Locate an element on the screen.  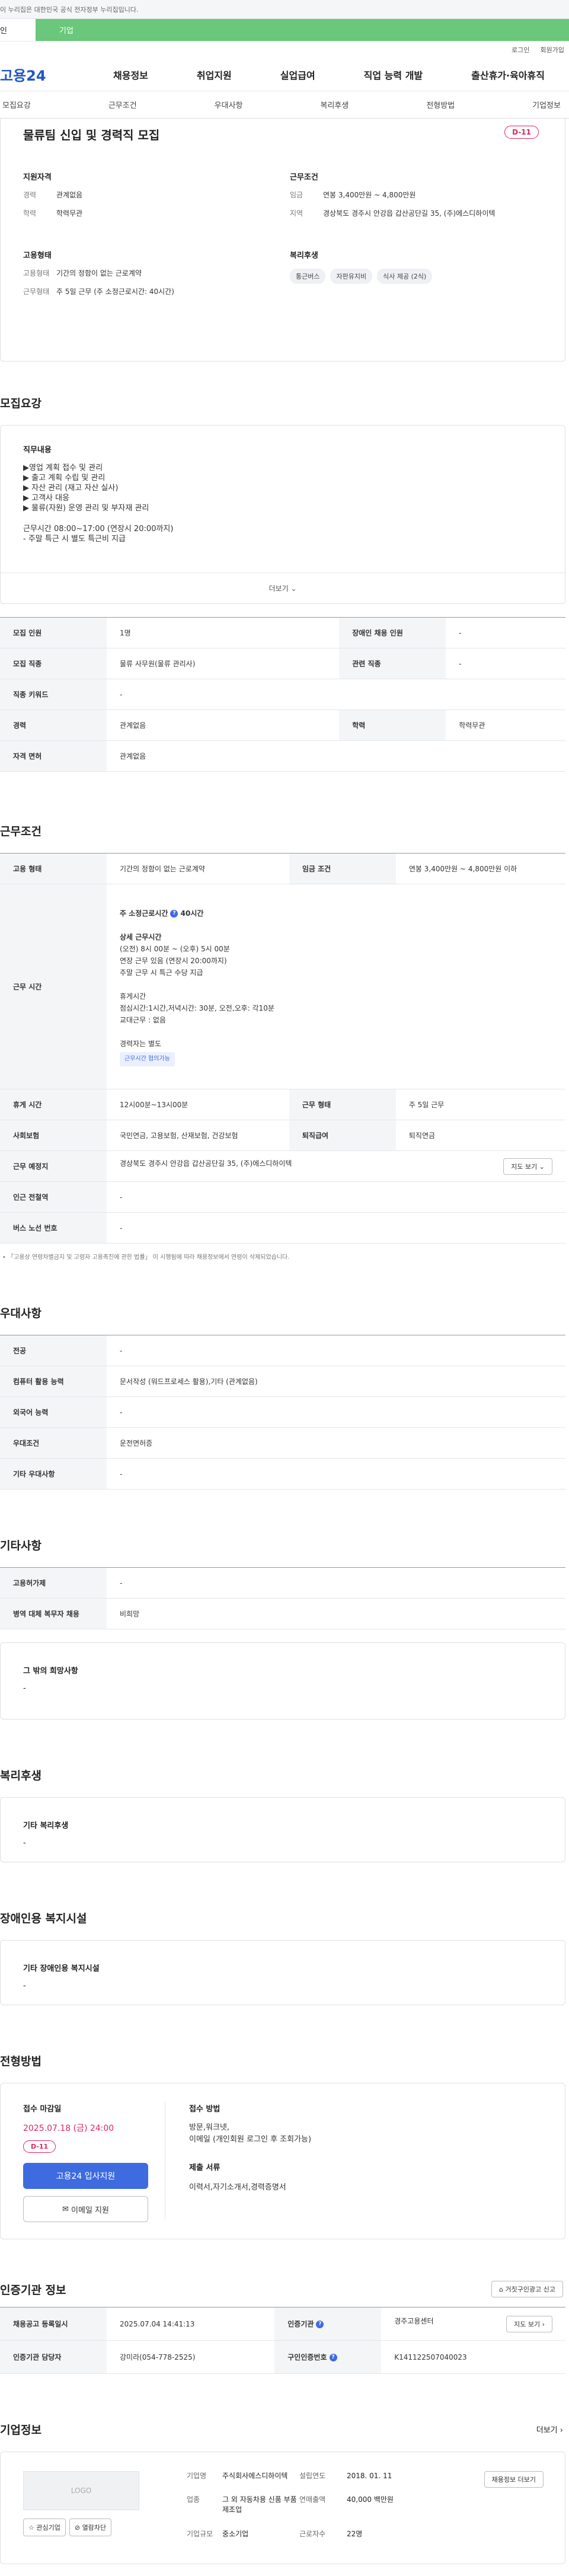
welfare-chip: 통근버스 is located at coordinates (308, 276).